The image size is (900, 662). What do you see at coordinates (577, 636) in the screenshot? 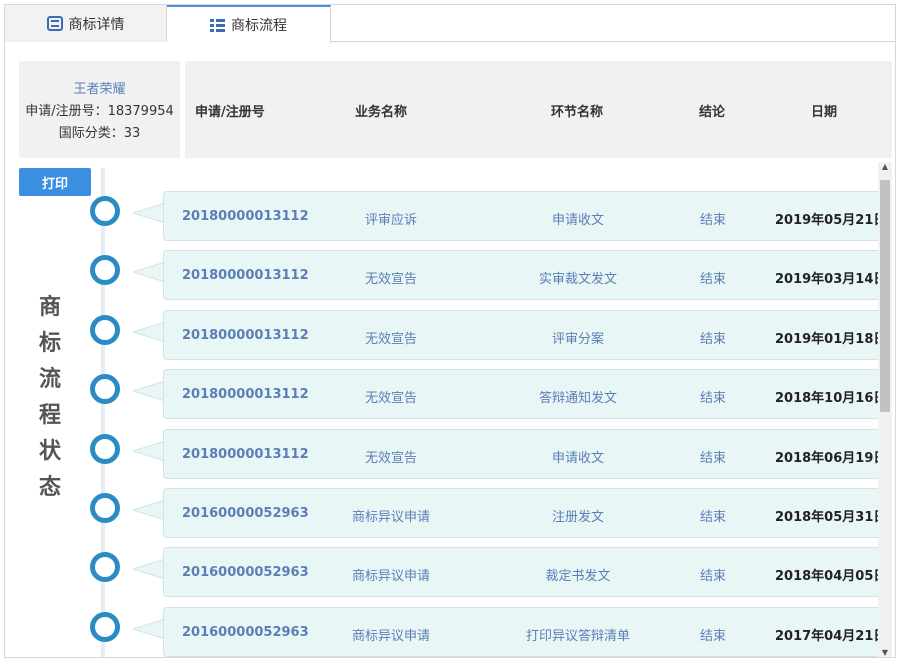
I see `record-step-name: 打印异议答辩清单` at bounding box center [577, 636].